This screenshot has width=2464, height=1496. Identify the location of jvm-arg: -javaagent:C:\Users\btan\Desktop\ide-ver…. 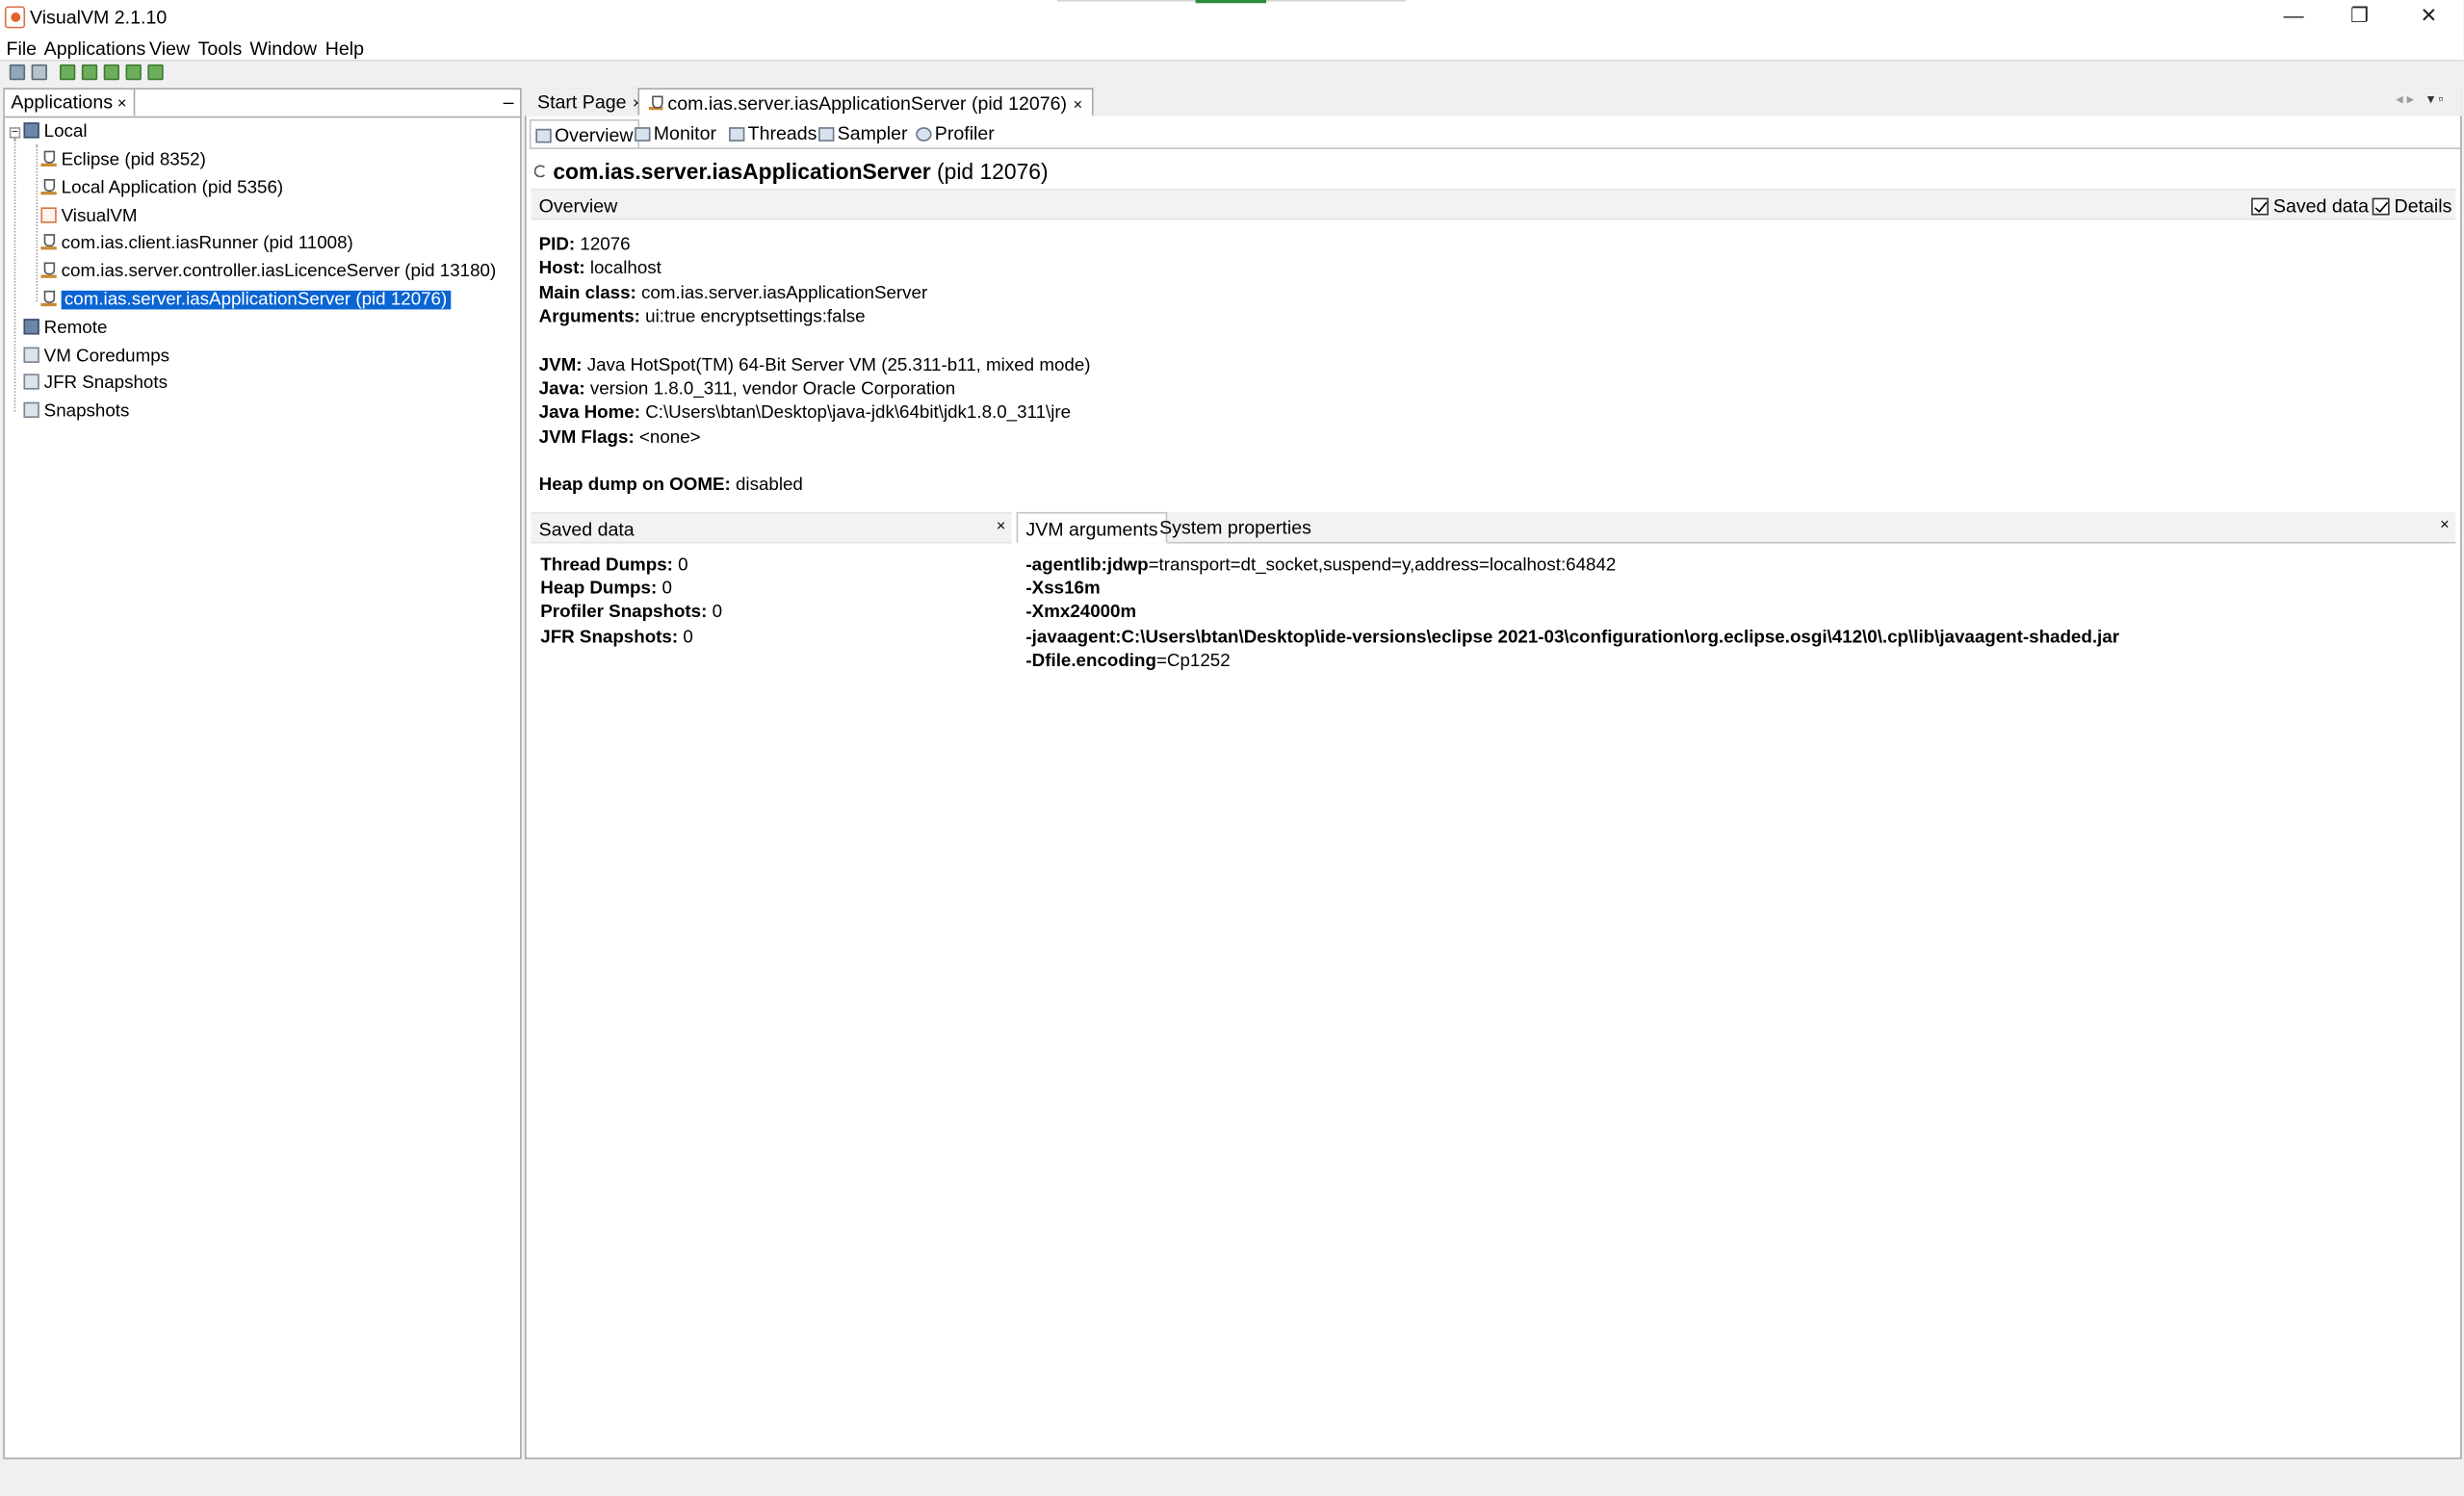
(1572, 638).